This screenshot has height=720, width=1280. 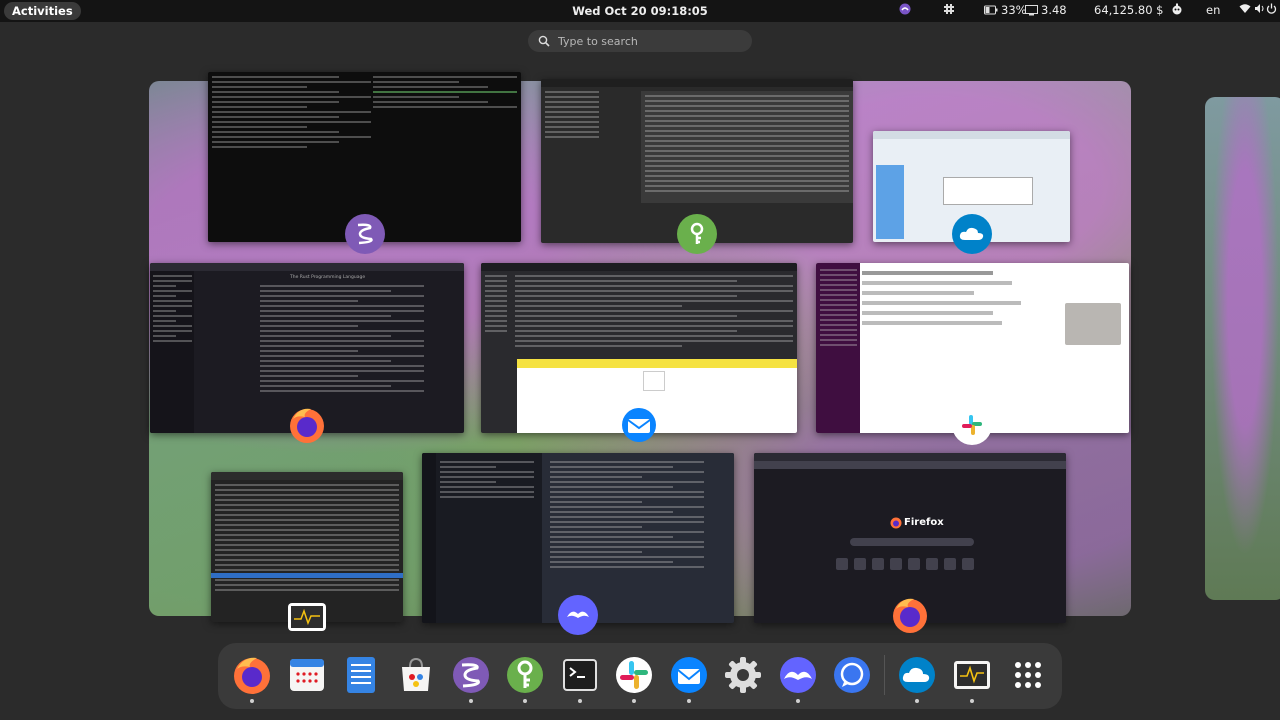 I want to click on clock: Wed Oct 20 09:18:05, so click(x=640, y=11).